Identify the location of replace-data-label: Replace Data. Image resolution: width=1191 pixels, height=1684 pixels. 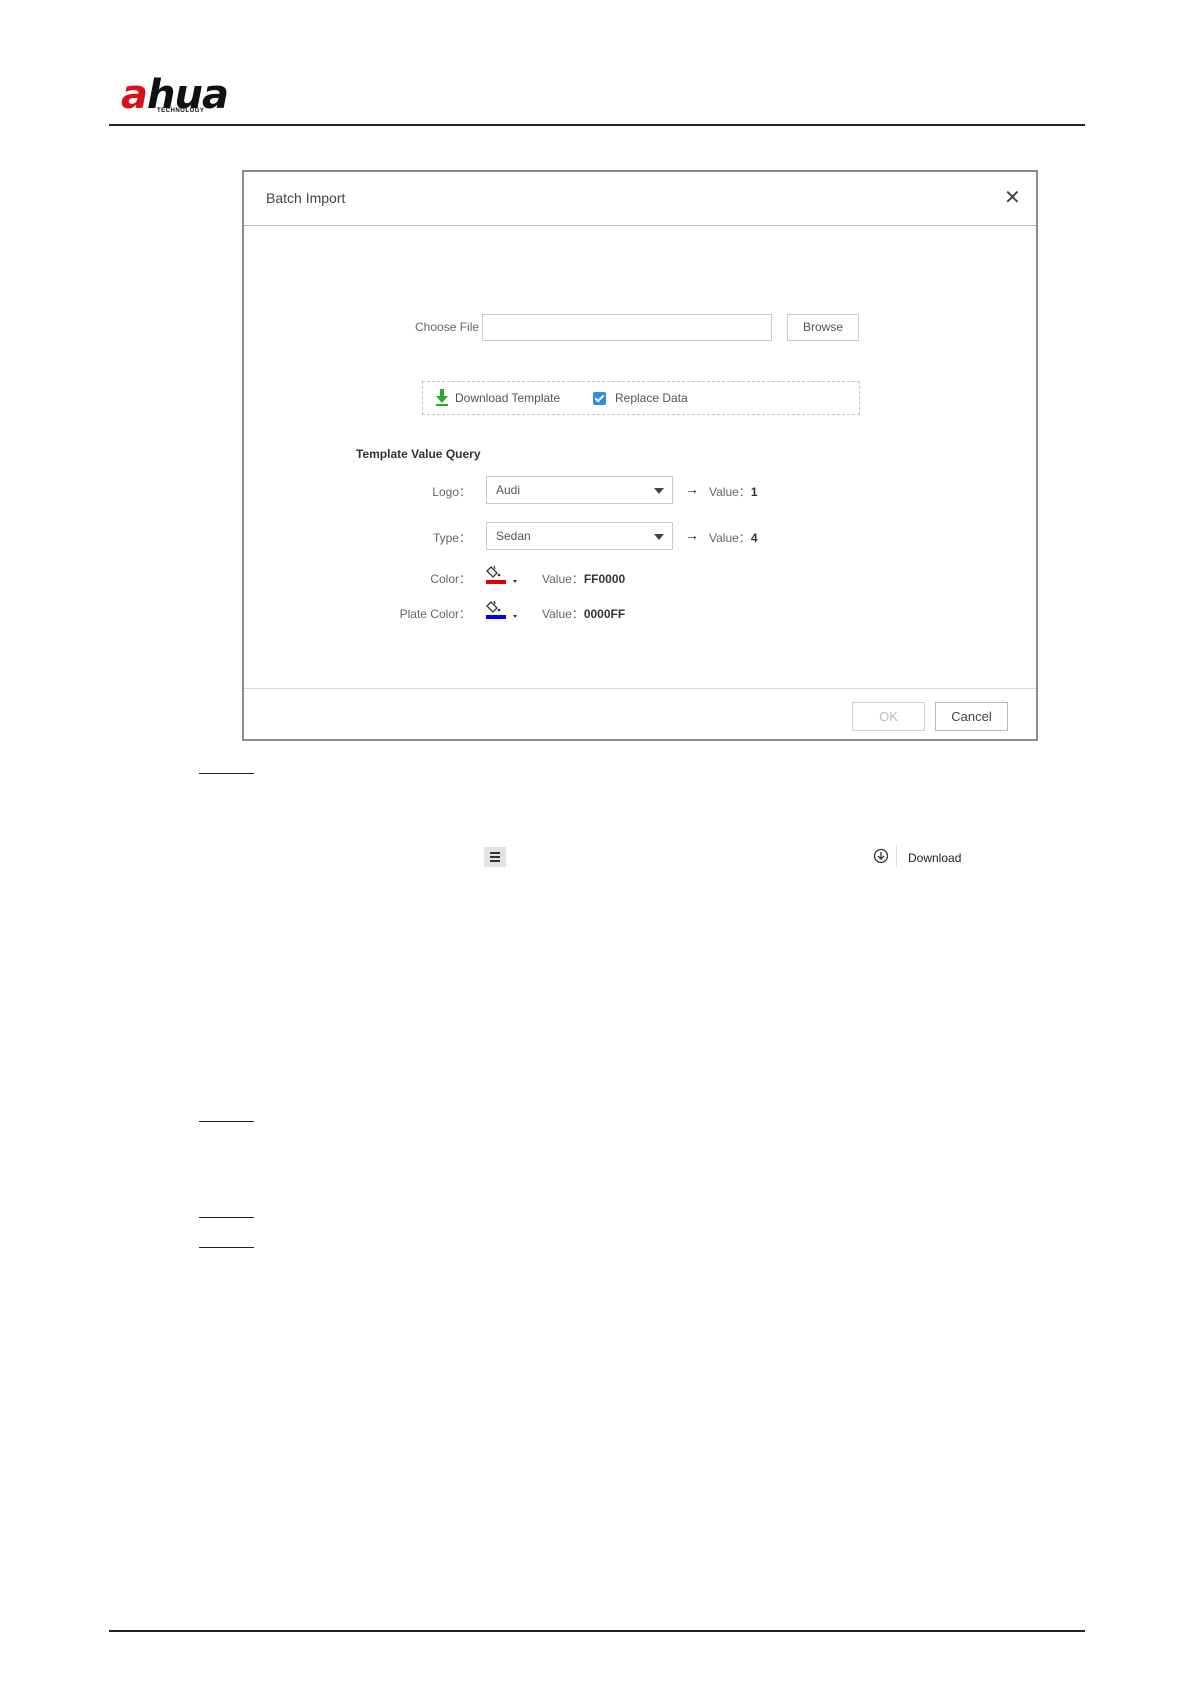
(651, 398).